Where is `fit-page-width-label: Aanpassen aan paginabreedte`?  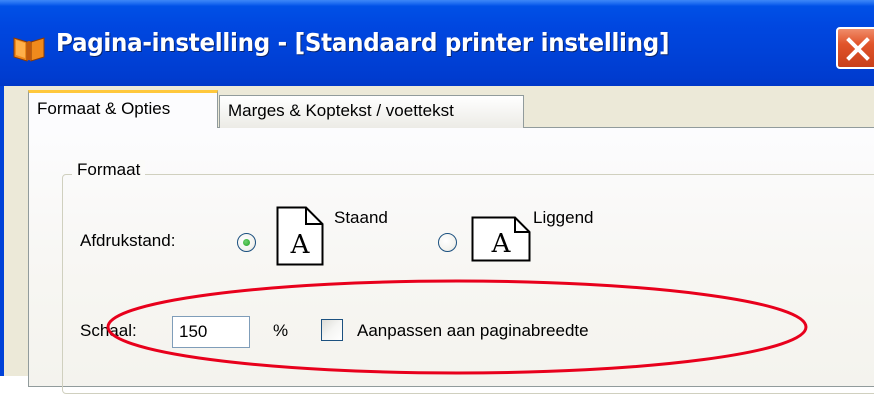 fit-page-width-label: Aanpassen aan paginabreedte is located at coordinates (473, 331).